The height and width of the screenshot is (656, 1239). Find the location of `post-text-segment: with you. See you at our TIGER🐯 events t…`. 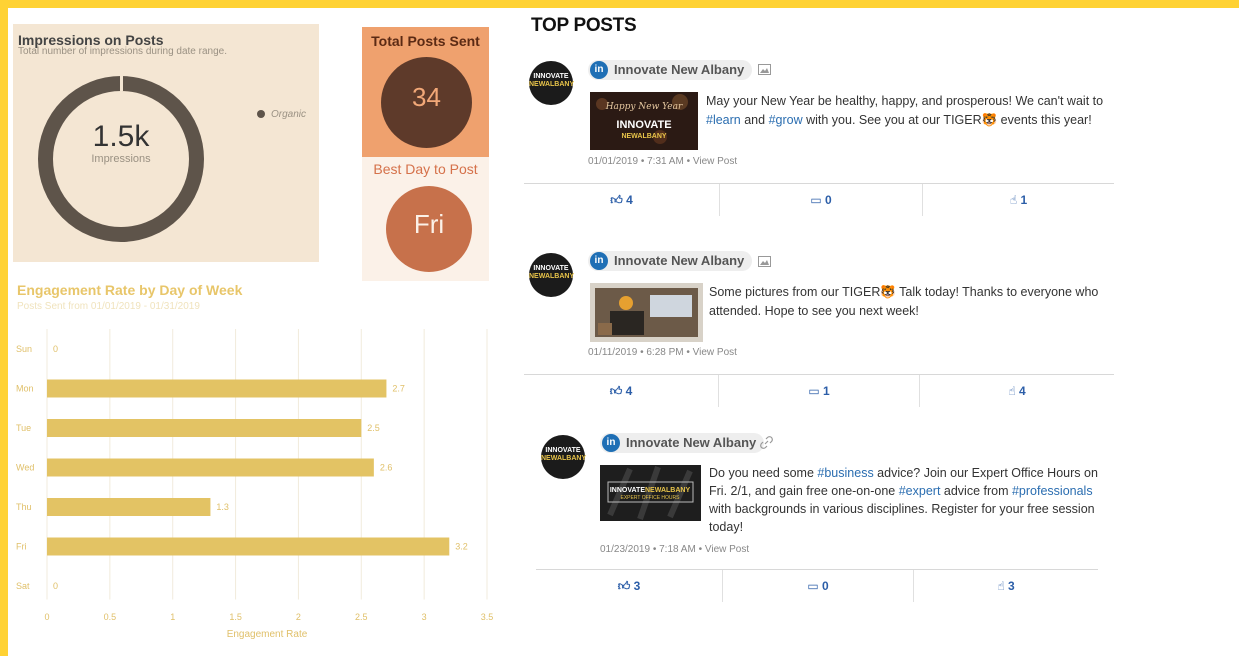

post-text-segment: with you. See you at our TIGER🐯 events t… is located at coordinates (947, 120).